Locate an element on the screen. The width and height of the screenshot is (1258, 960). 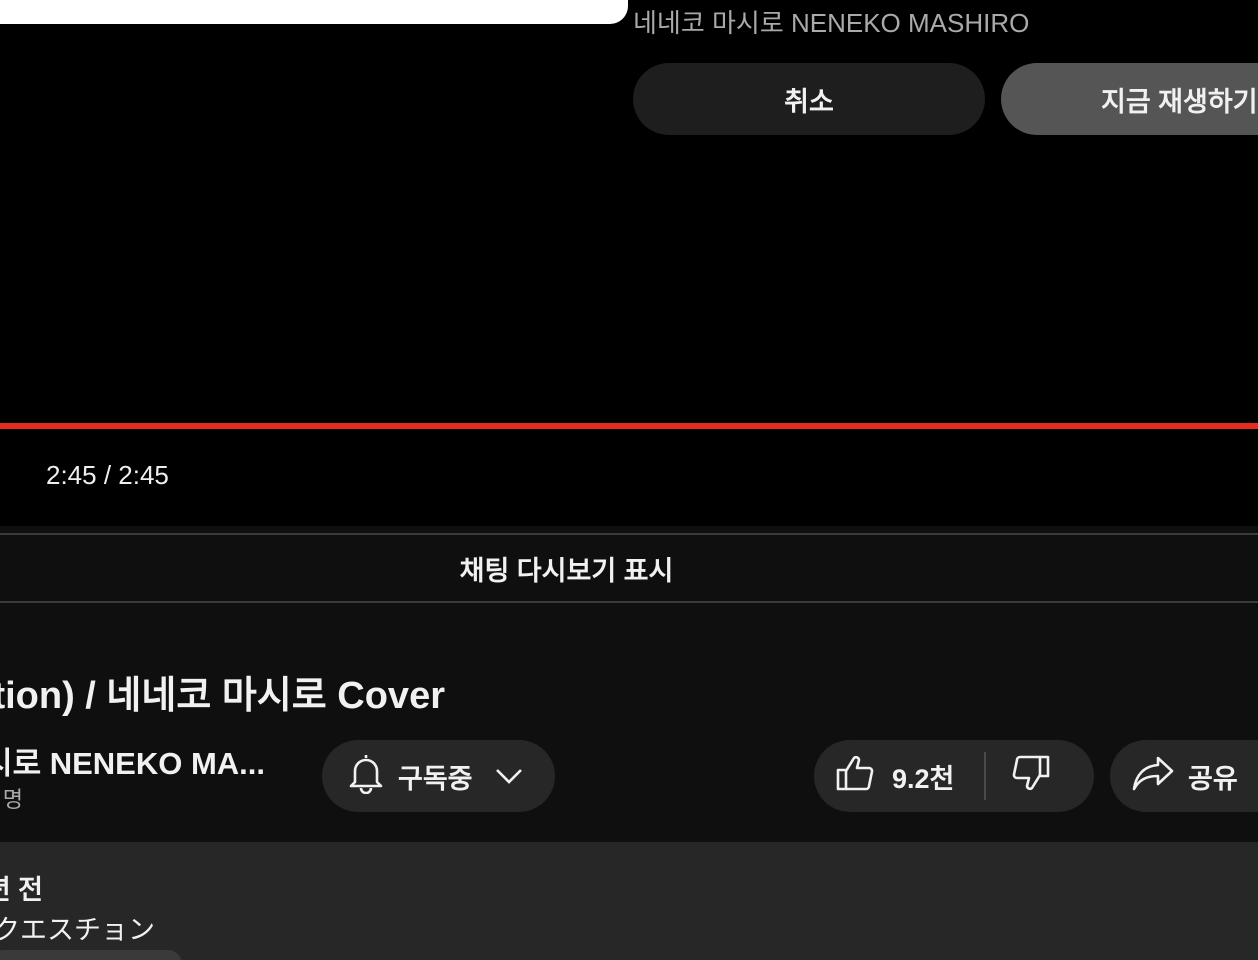
progress-bar is located at coordinates (629, 426).